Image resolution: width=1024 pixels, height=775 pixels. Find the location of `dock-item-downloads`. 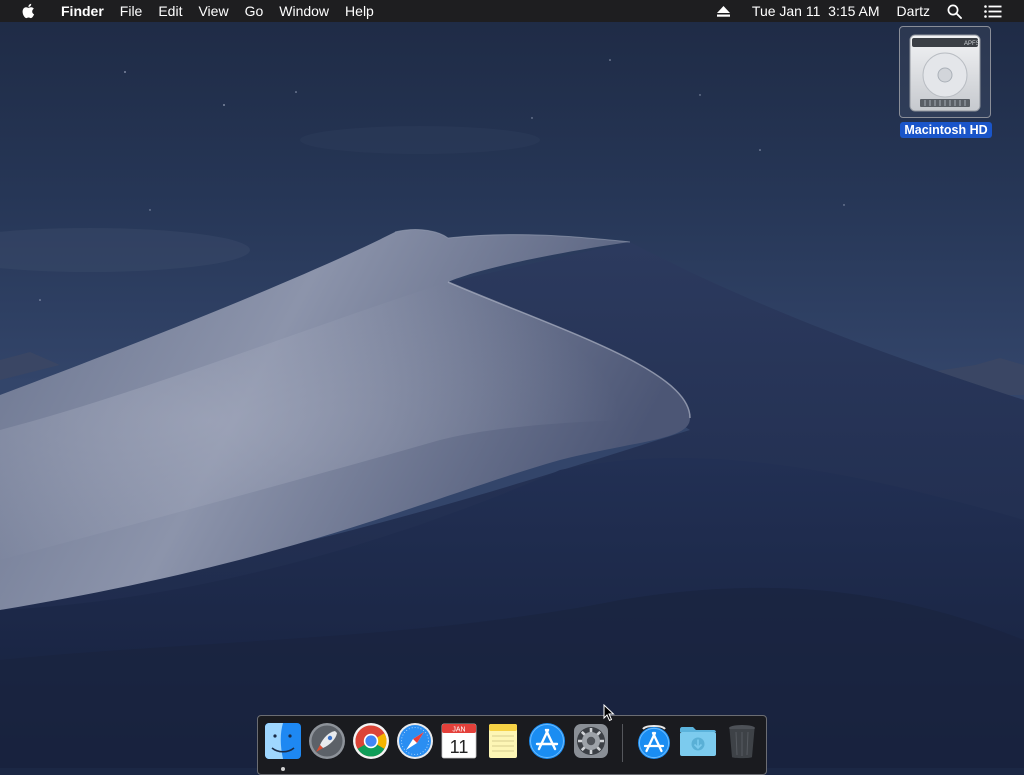

dock-item-downloads is located at coordinates (698, 741).